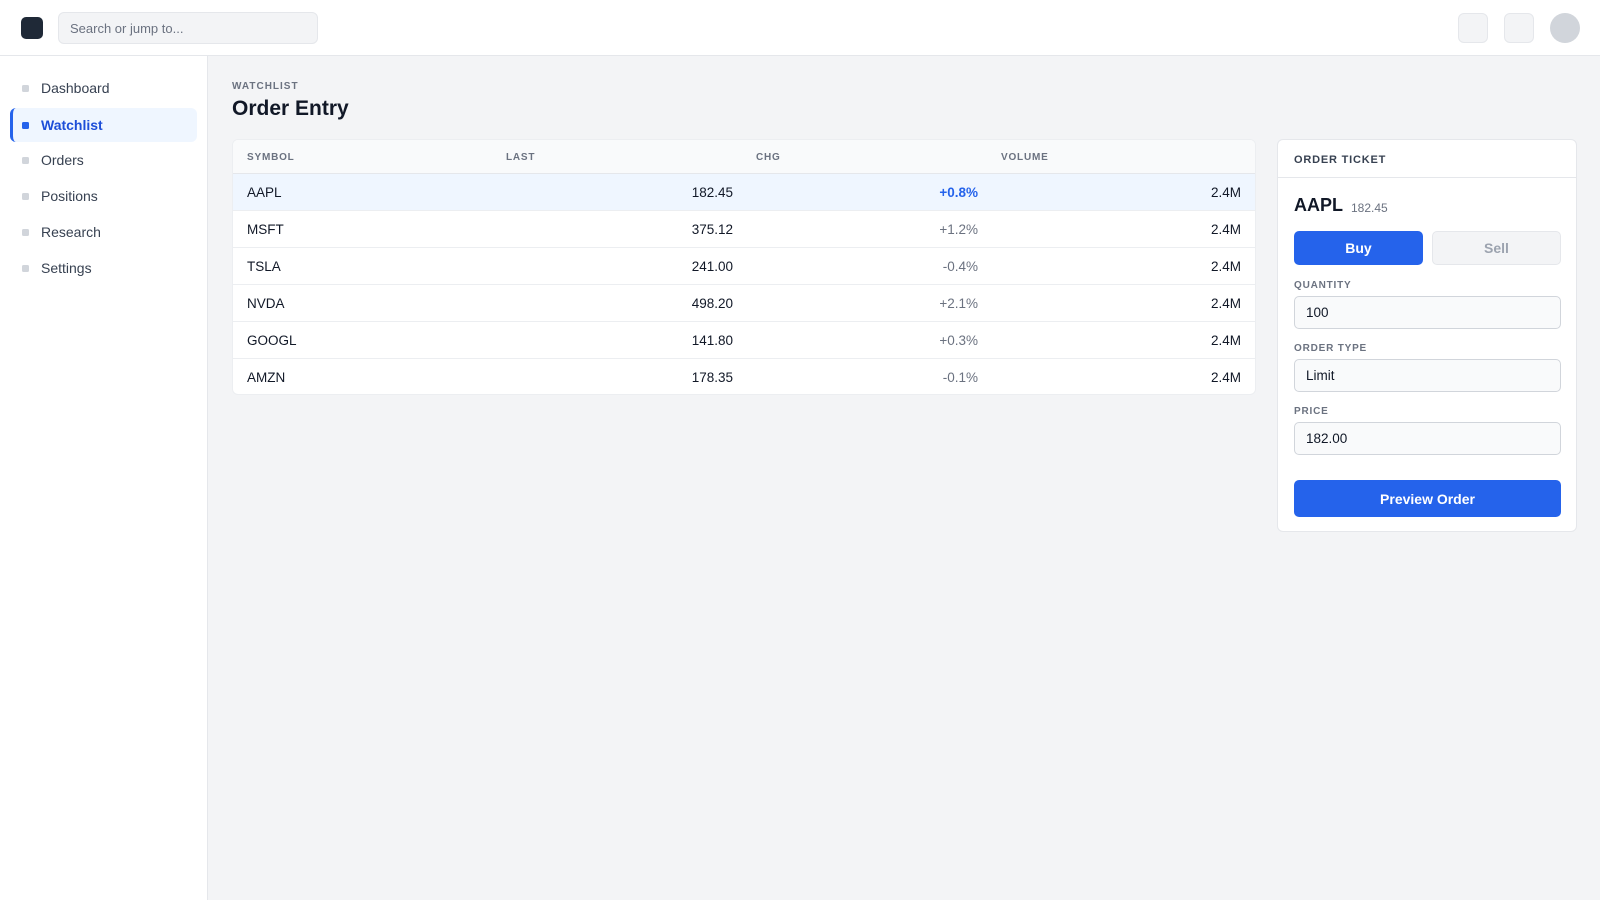 The height and width of the screenshot is (900, 1600). I want to click on help-icon, so click(1519, 28).